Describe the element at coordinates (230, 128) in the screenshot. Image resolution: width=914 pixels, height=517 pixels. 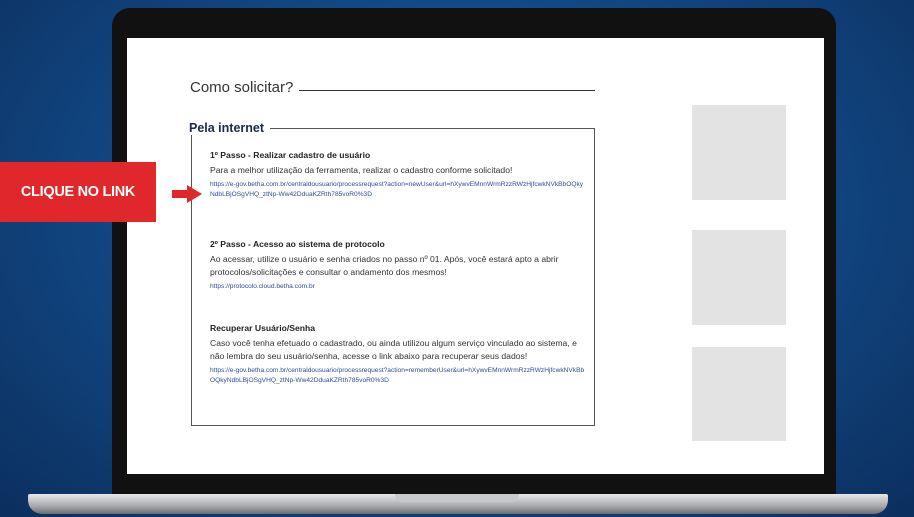
I see `section-title: Pela internet` at that location.